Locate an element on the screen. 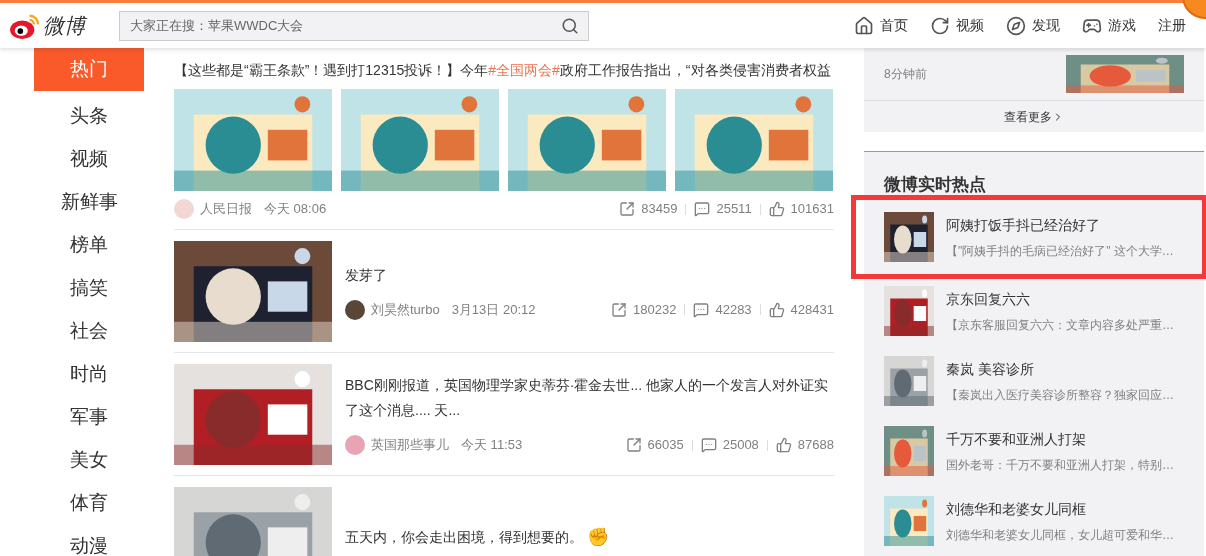 The image size is (1206, 556). like-count: 428431 is located at coordinates (812, 309).